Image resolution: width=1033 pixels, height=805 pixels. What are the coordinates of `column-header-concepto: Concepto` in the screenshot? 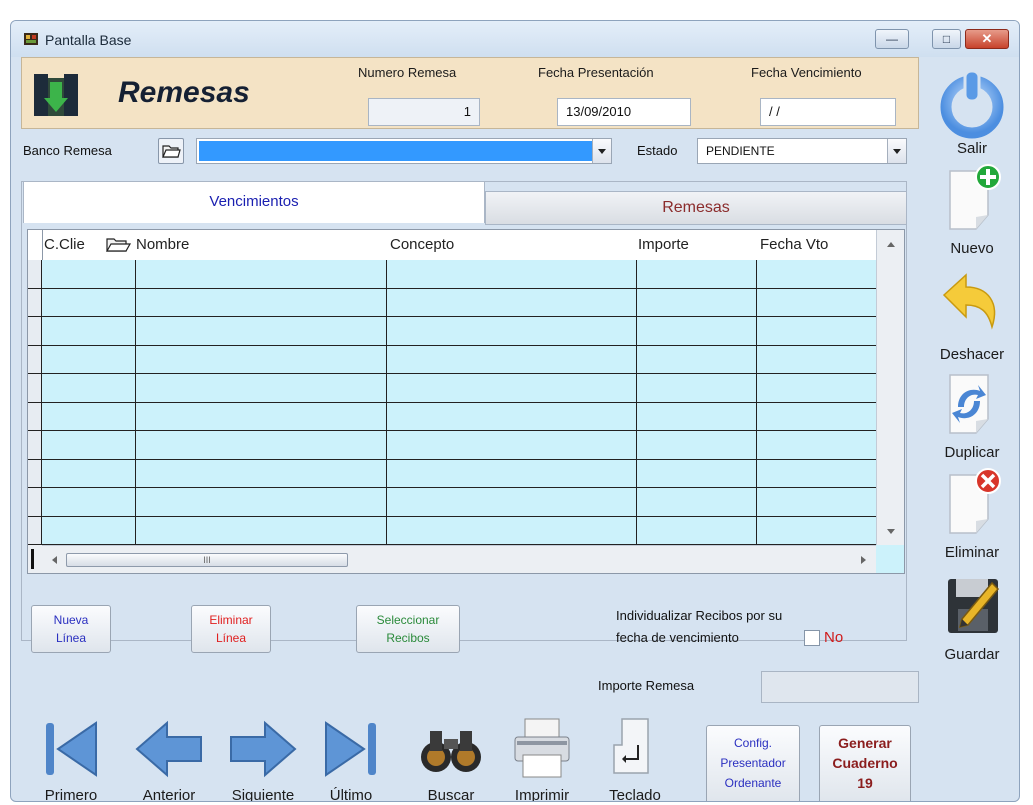 It's located at (422, 245).